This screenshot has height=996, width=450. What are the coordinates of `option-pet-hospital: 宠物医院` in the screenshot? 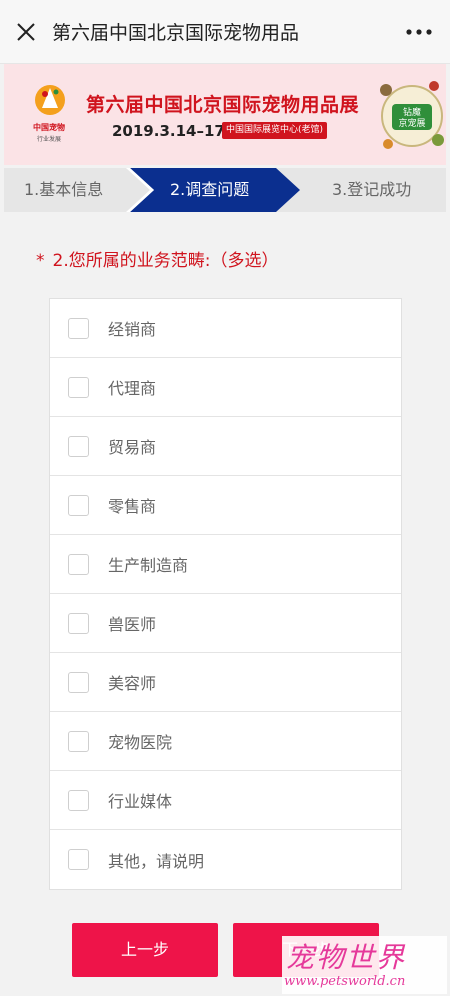 It's located at (225, 741).